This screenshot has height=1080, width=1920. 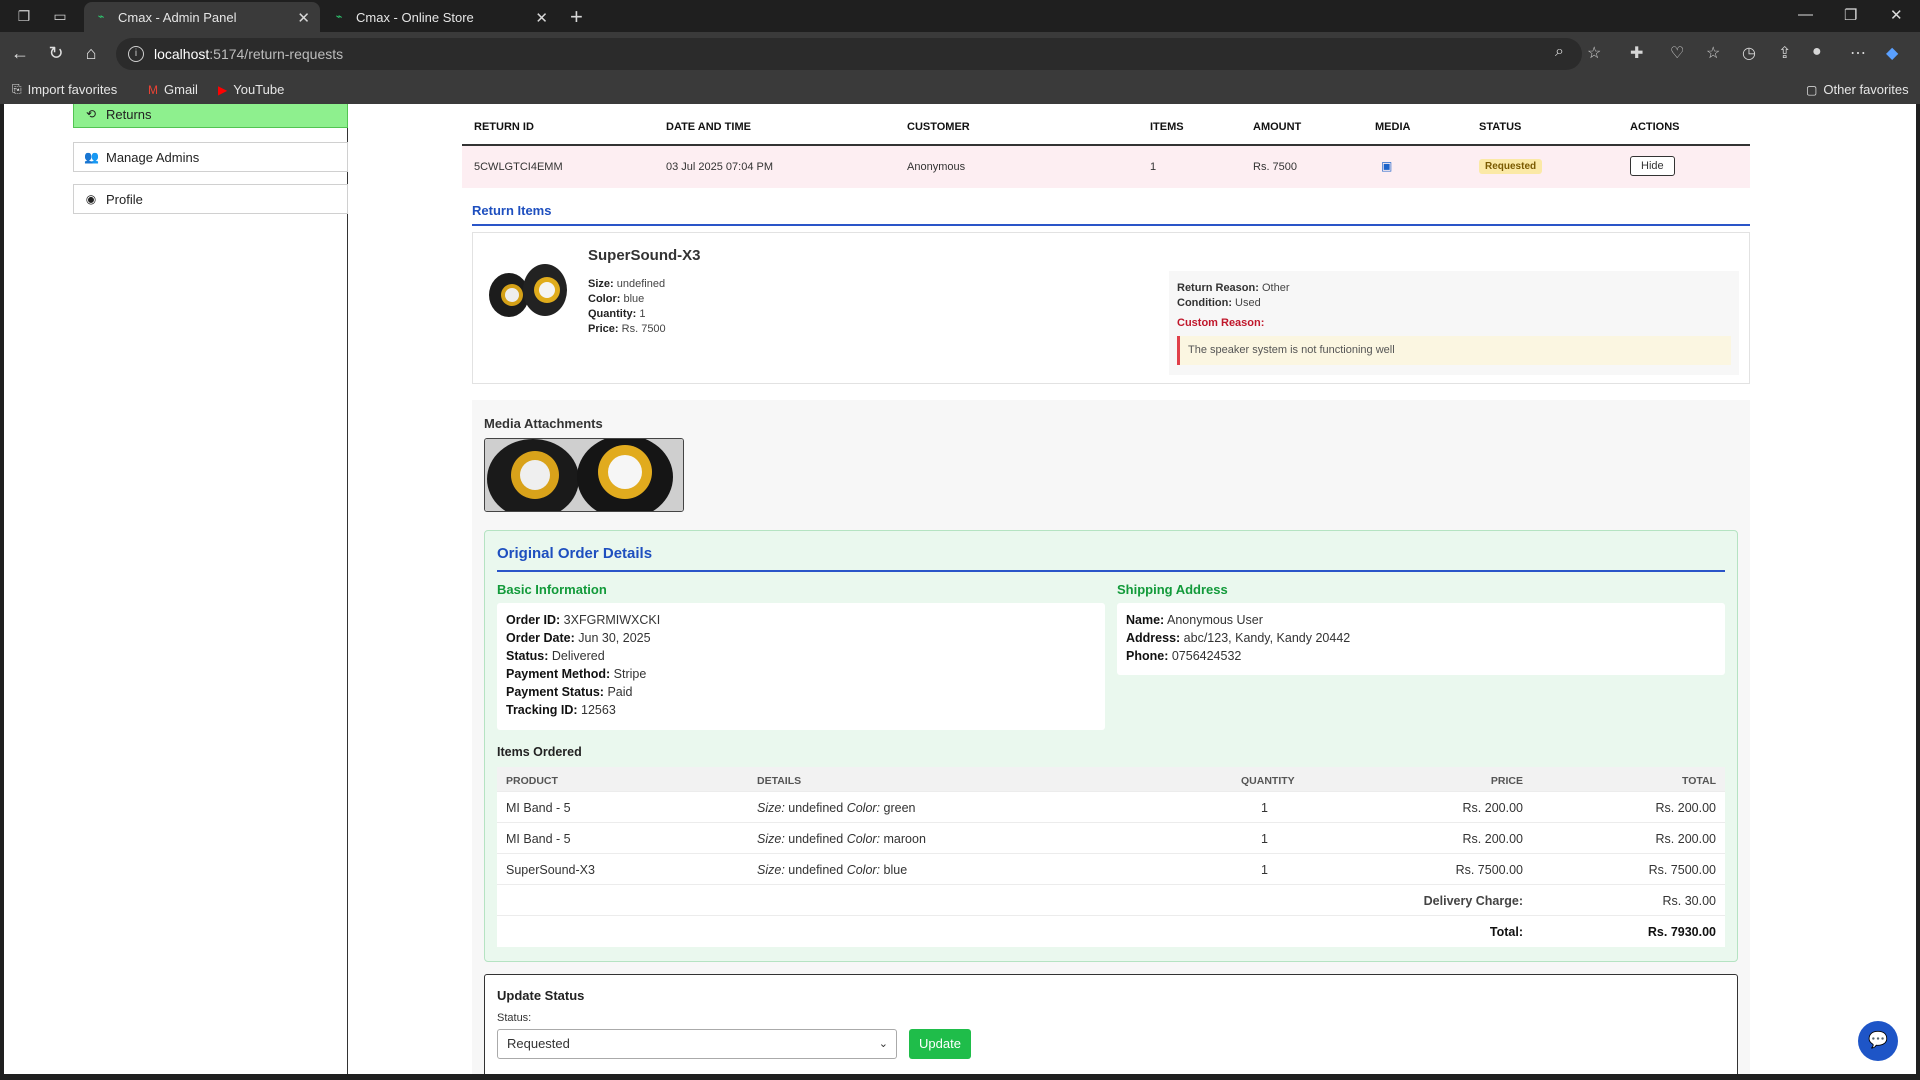 What do you see at coordinates (936, 167) in the screenshot?
I see `customer: Anonymous` at bounding box center [936, 167].